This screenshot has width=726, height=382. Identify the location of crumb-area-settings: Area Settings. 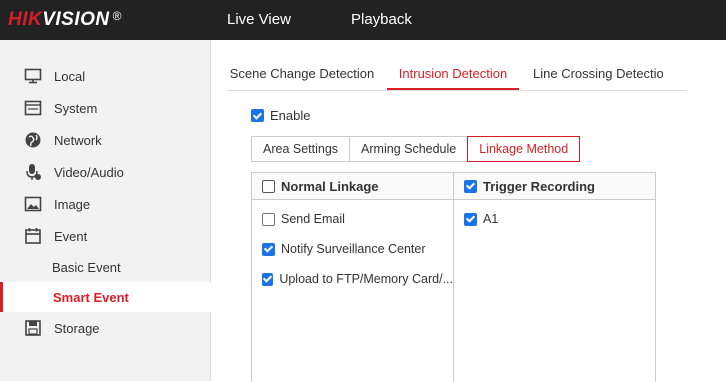
(300, 149).